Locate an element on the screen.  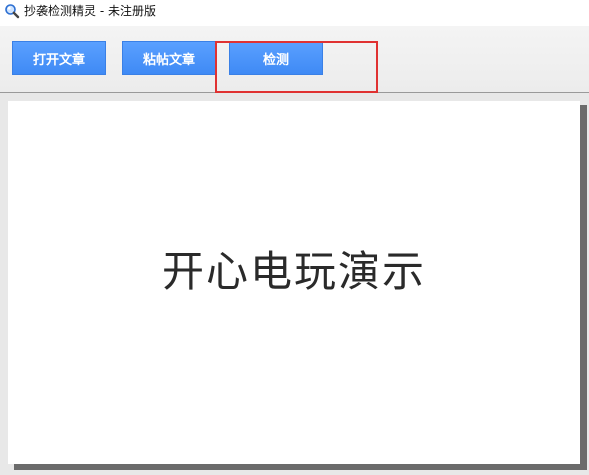
document-text: 开心电玩演示 is located at coordinates (293, 271).